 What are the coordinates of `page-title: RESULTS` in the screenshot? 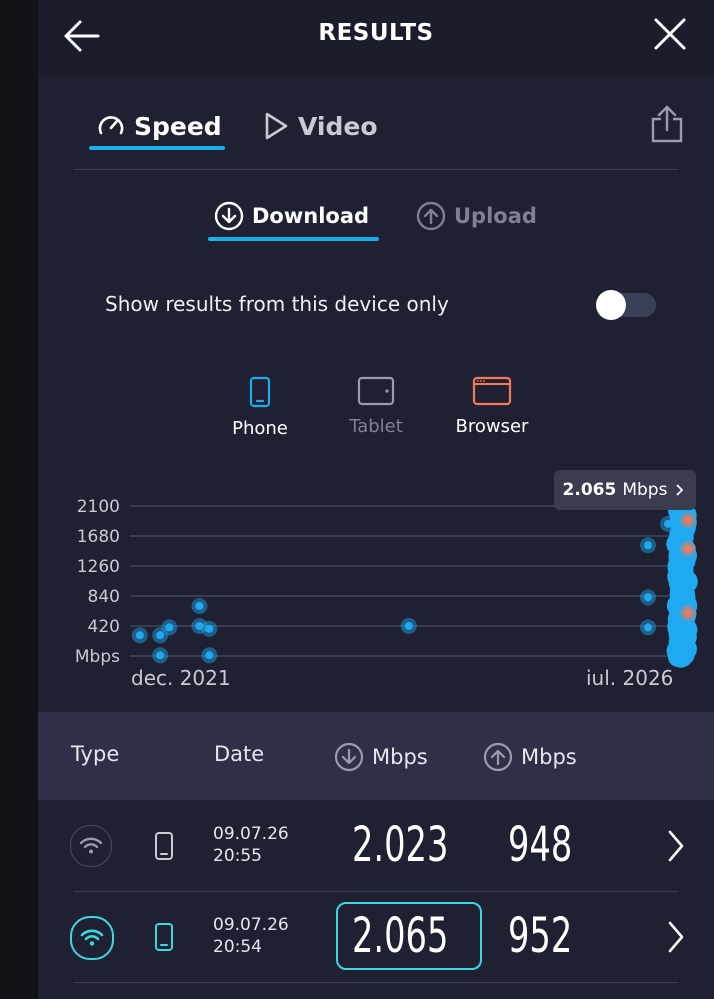 It's located at (376, 33).